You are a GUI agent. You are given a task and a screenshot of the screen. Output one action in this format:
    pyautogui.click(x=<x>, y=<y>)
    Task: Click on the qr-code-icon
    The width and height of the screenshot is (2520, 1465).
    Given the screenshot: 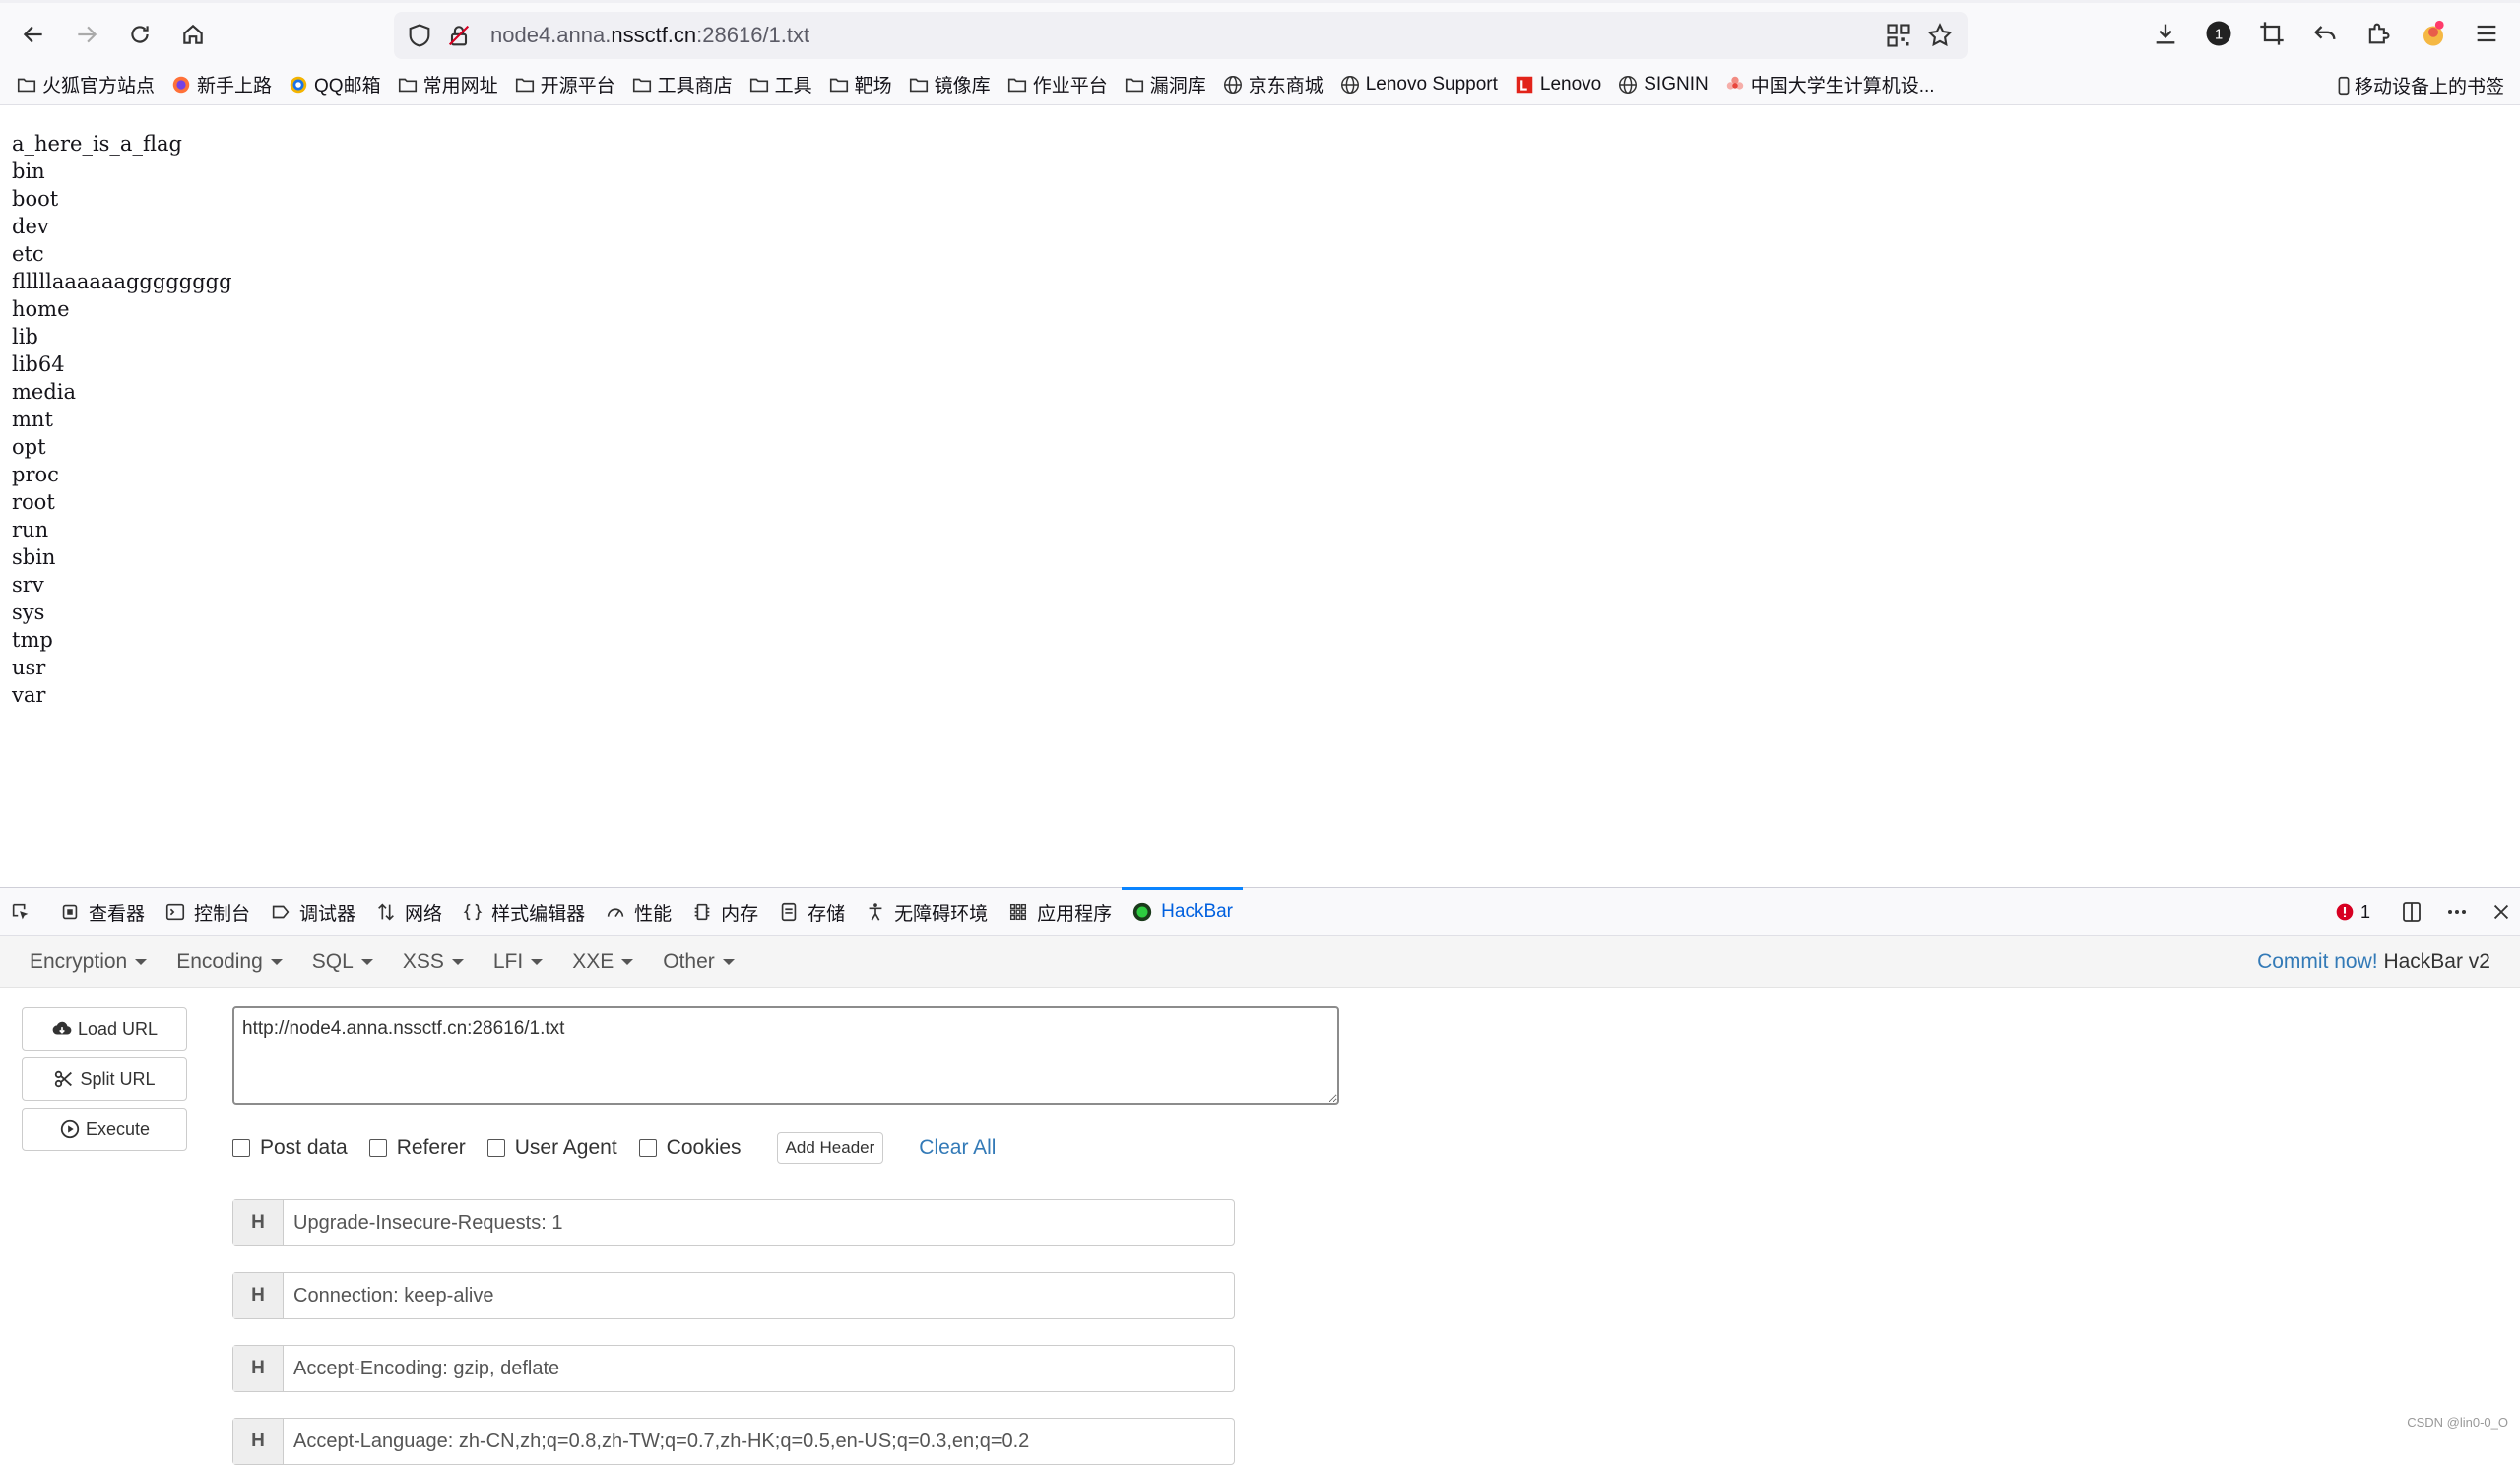 What is the action you would take?
    pyautogui.click(x=1898, y=36)
    